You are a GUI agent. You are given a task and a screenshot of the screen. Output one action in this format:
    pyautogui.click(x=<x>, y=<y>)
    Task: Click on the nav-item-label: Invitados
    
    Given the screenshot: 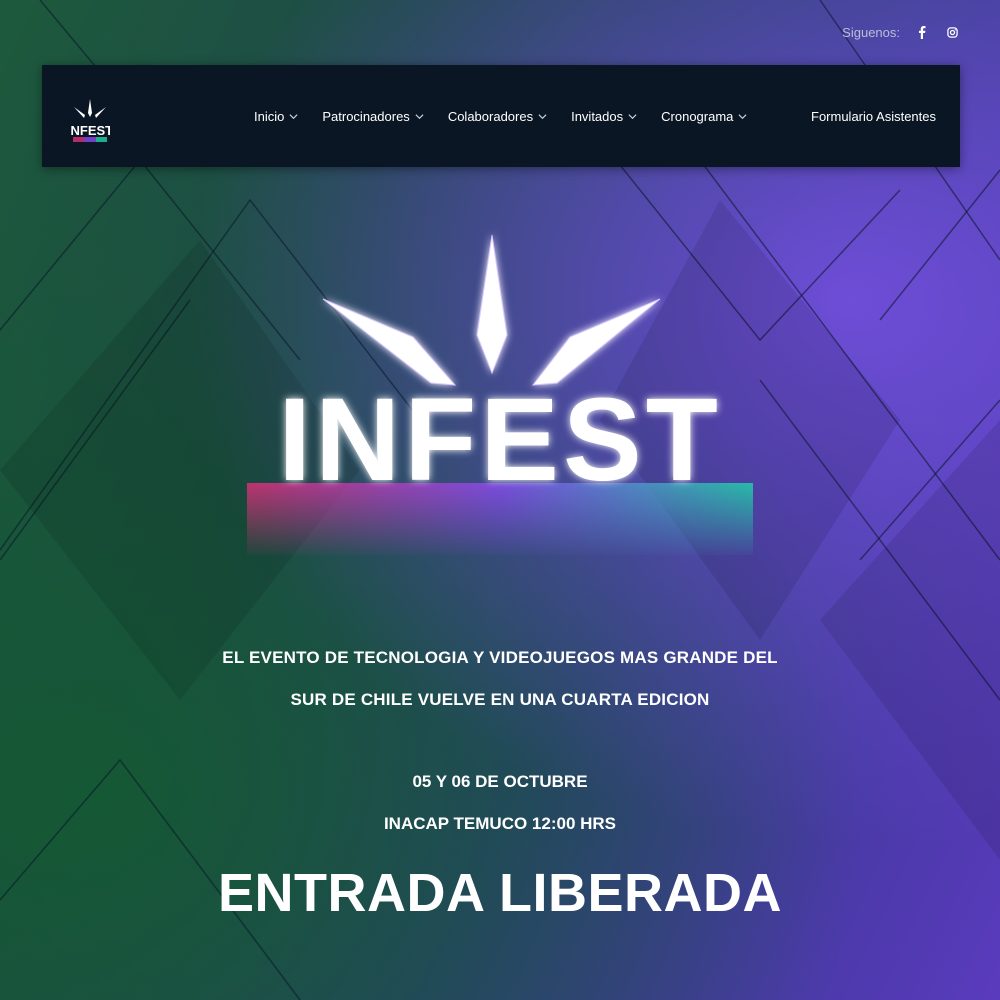 What is the action you would take?
    pyautogui.click(x=597, y=116)
    